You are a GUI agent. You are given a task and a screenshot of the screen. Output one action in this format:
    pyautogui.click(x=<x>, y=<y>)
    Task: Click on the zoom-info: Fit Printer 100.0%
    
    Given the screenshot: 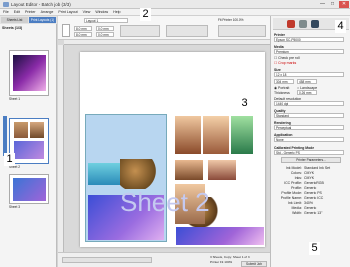 What is the action you would take?
    pyautogui.click(x=231, y=20)
    